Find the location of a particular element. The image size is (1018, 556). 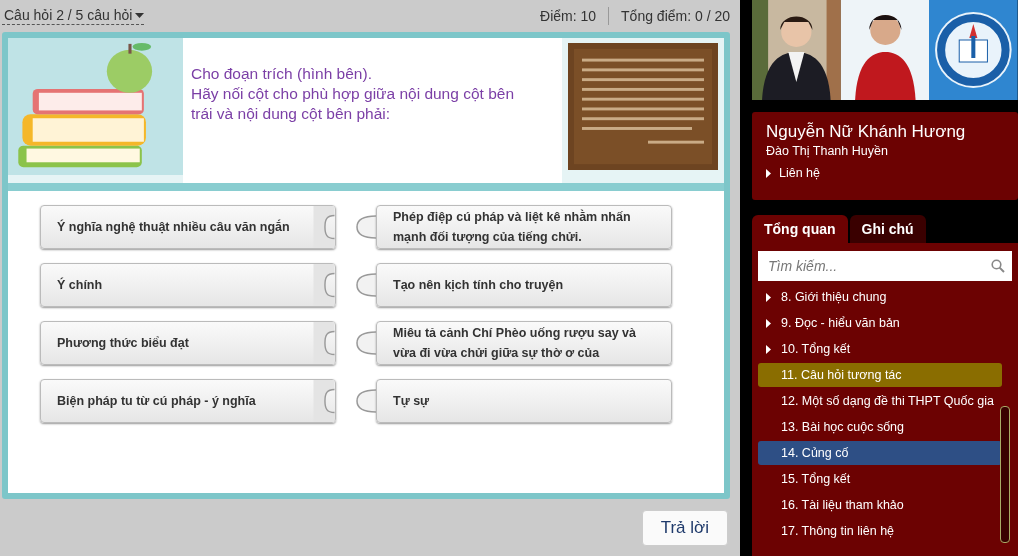

tab: Ghi chú is located at coordinates (887, 229).